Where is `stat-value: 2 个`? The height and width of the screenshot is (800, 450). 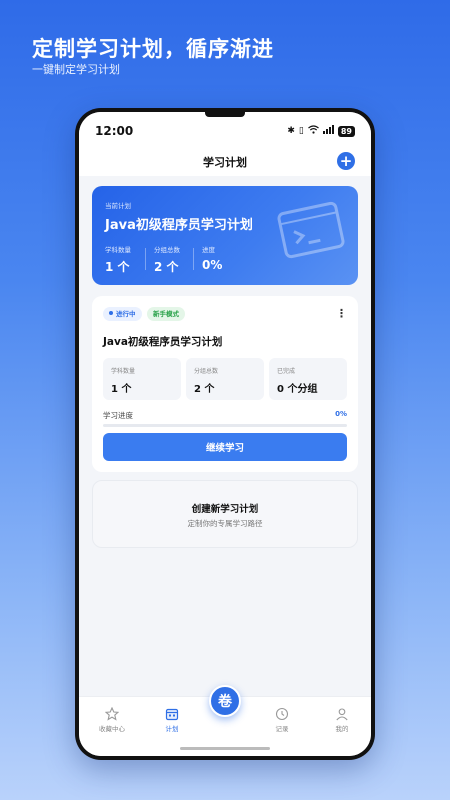 stat-value: 2 个 is located at coordinates (204, 389).